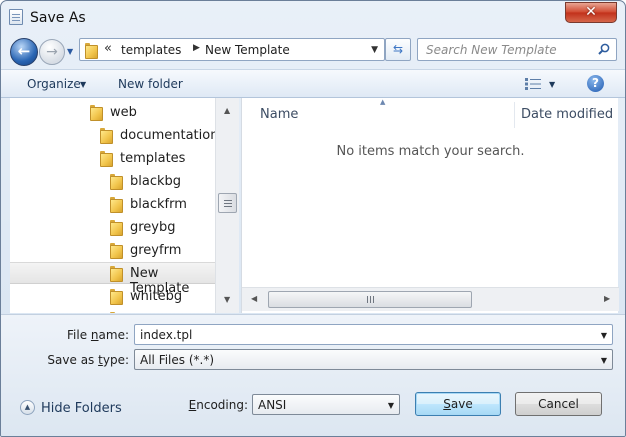 This screenshot has width=626, height=437. I want to click on tree-item-partial, so click(112, 310).